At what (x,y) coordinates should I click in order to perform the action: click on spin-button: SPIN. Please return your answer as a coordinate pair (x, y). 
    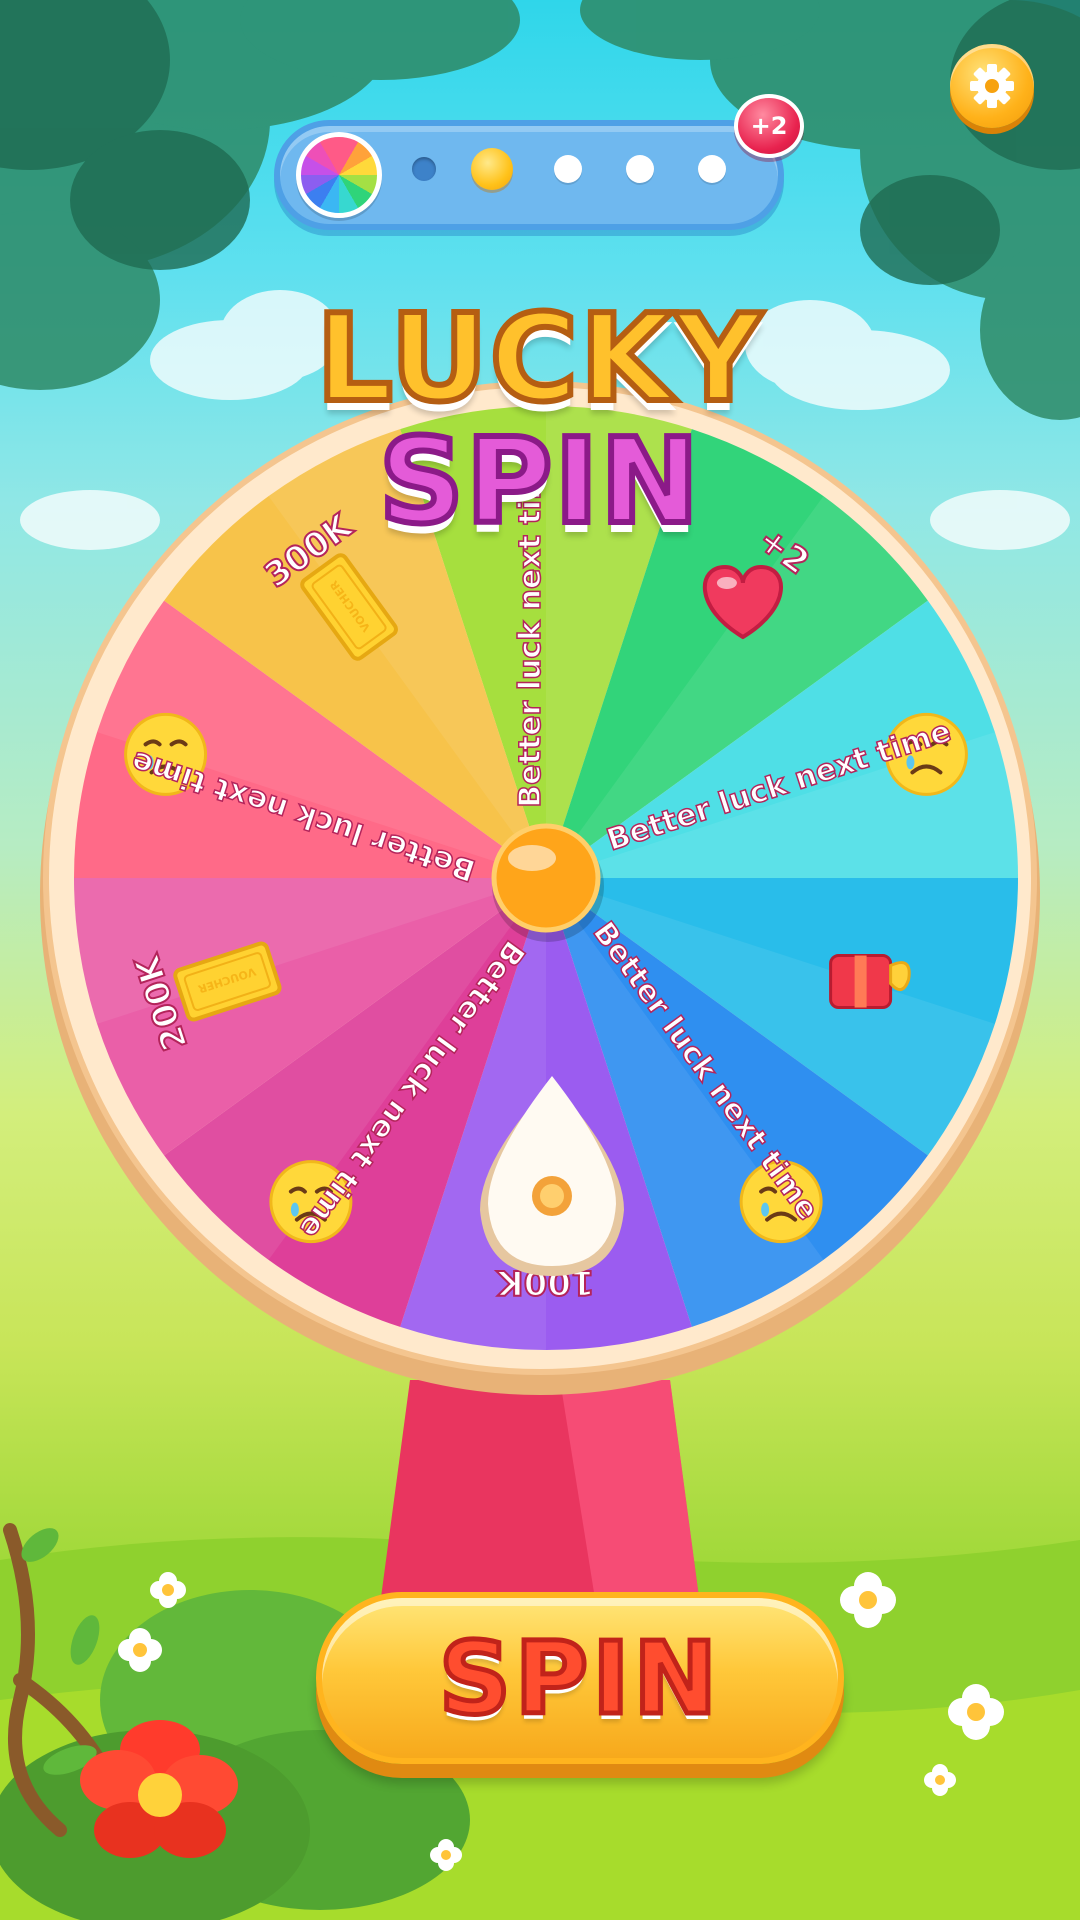
    Looking at the image, I should click on (580, 1678).